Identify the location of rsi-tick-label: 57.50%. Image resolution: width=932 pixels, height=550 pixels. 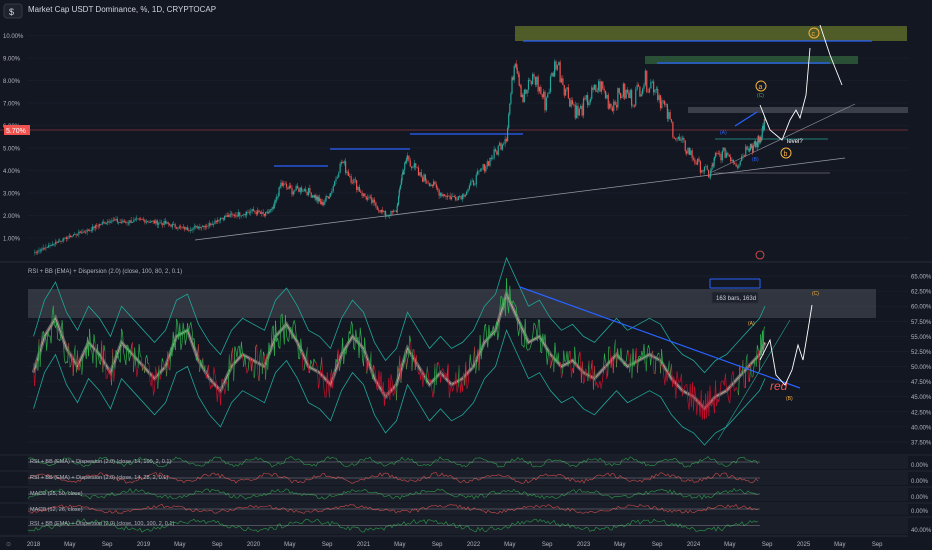
(921, 323).